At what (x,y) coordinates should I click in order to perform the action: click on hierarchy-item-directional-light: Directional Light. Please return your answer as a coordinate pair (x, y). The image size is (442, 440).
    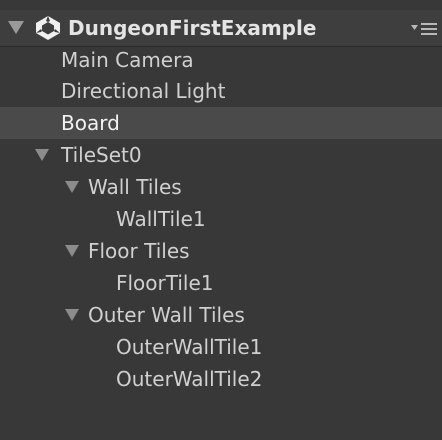
    Looking at the image, I should click on (221, 91).